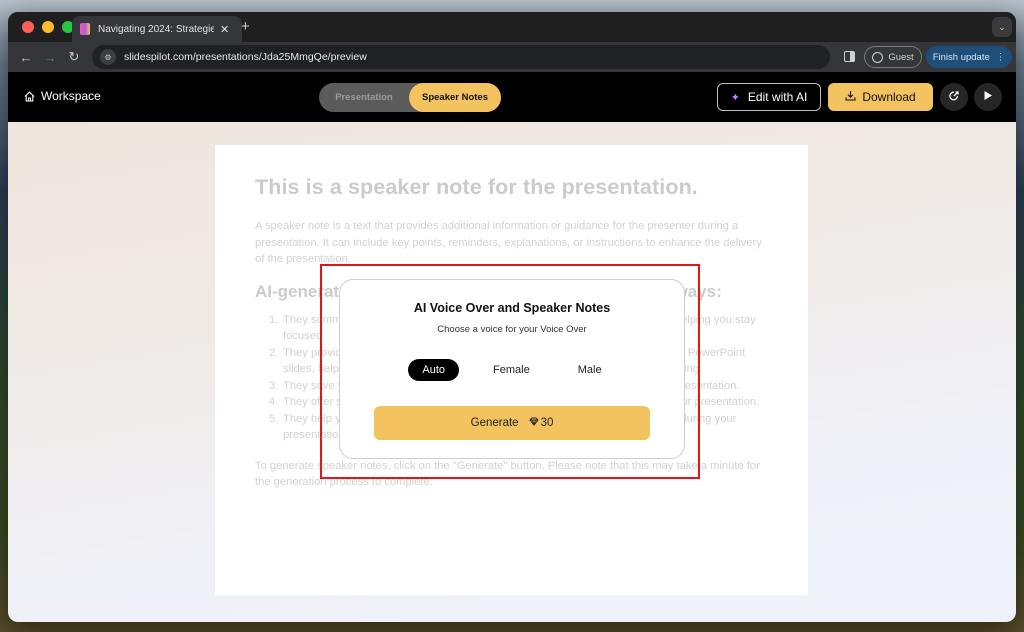  I want to click on voice-option-male: Male, so click(590, 370).